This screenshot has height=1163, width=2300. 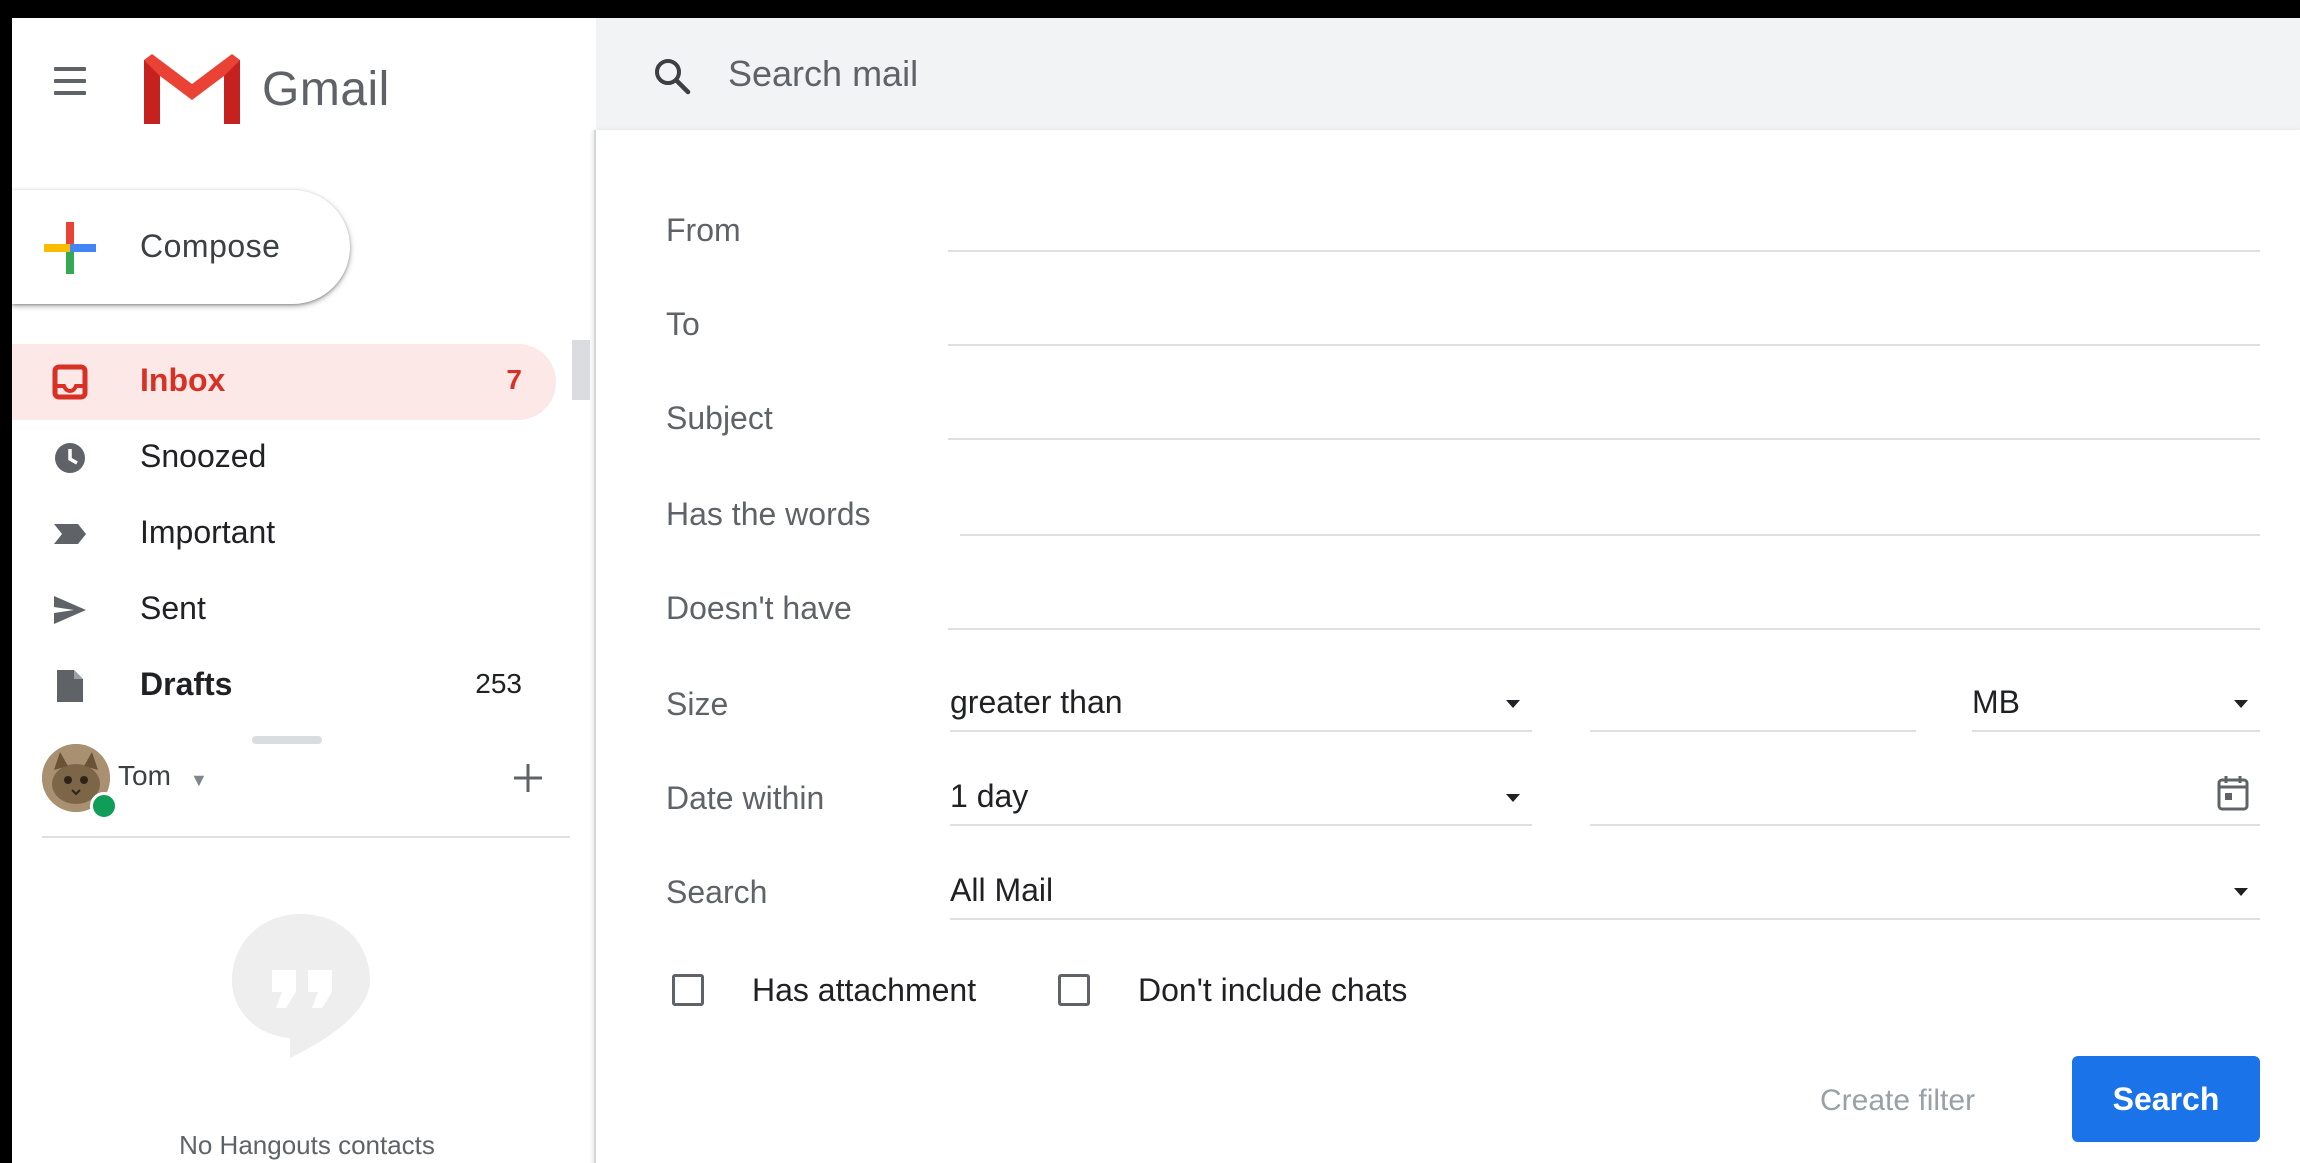 I want to click on to-field, so click(x=1604, y=320).